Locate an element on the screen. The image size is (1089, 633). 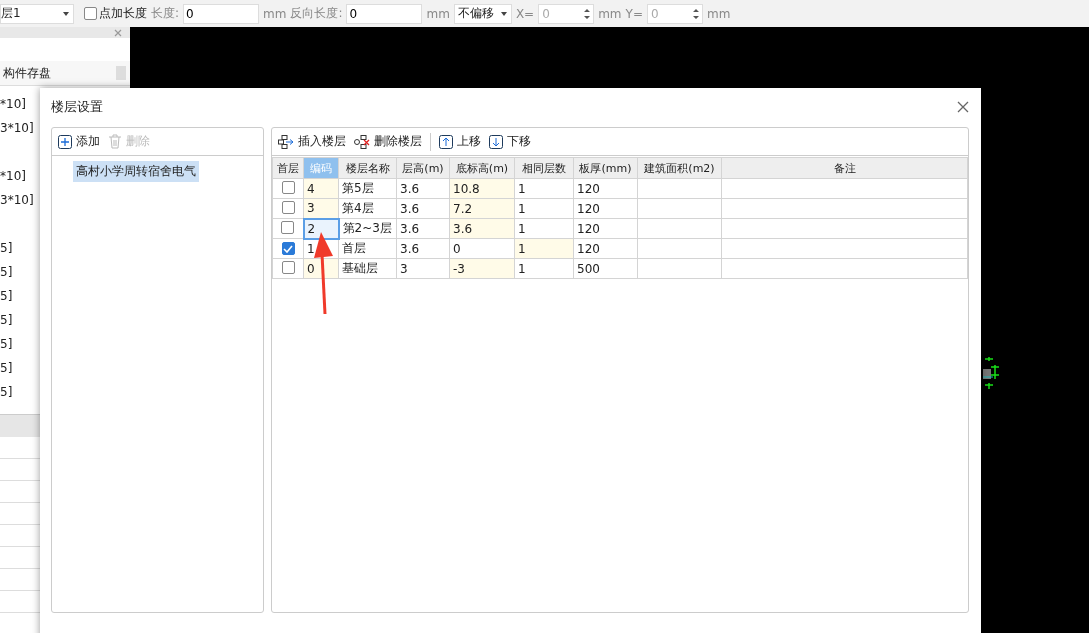
column-header: 备注 is located at coordinates (844, 168).